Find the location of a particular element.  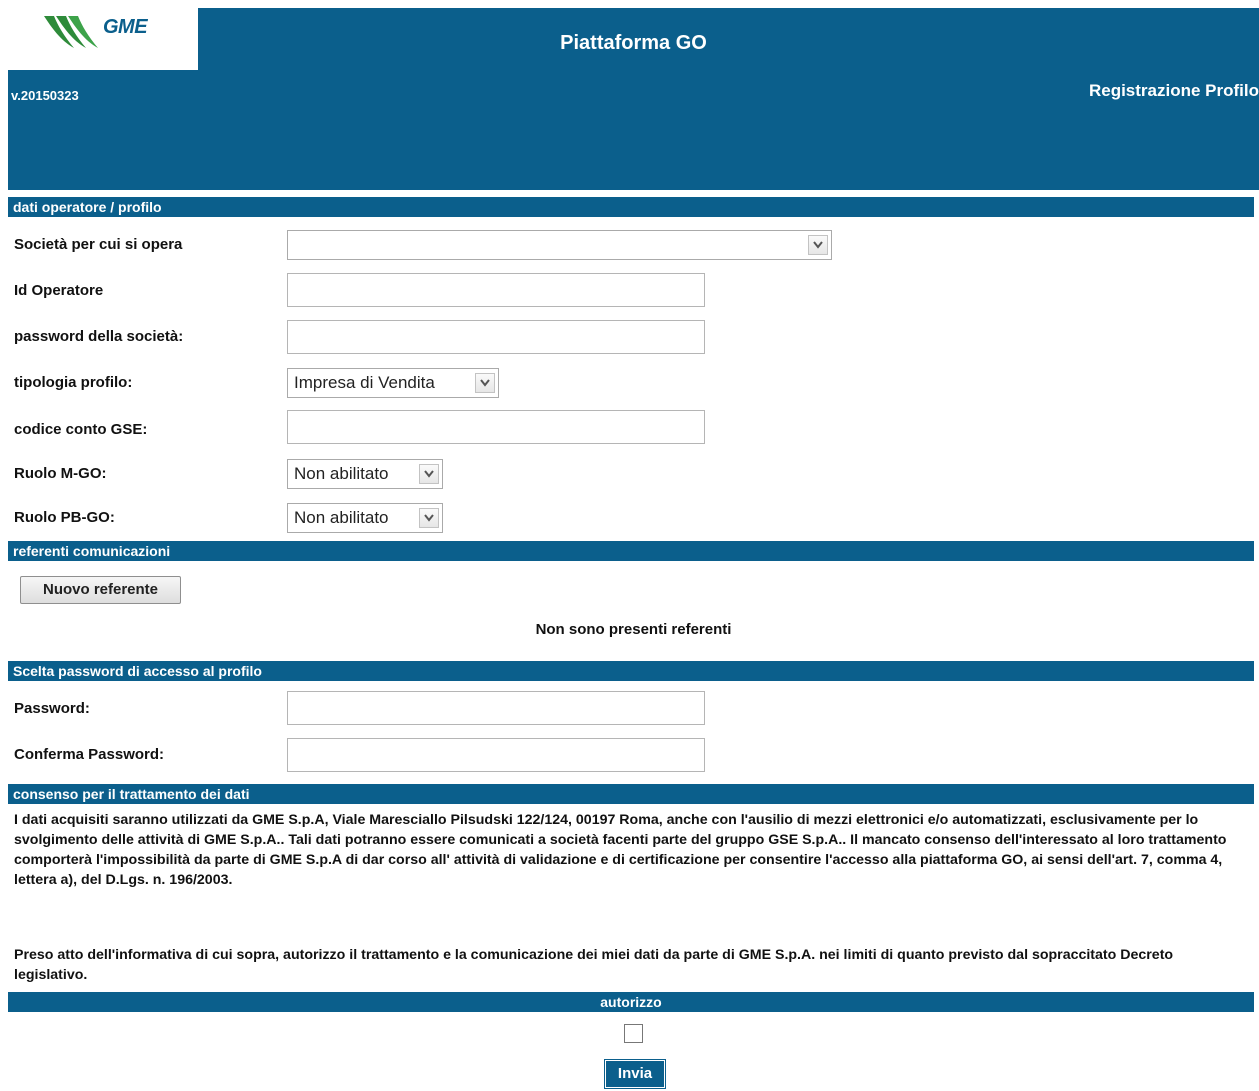

tipologia-select-value: Impresa di Vendita is located at coordinates (364, 382).